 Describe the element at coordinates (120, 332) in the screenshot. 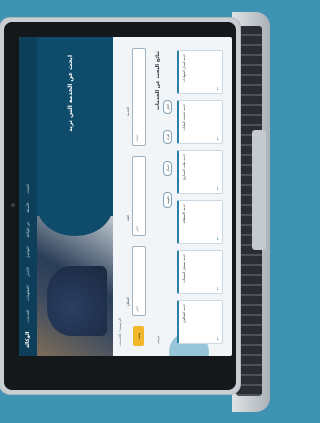

I see `breadcrumb: الرئيسية / الخدمات` at that location.